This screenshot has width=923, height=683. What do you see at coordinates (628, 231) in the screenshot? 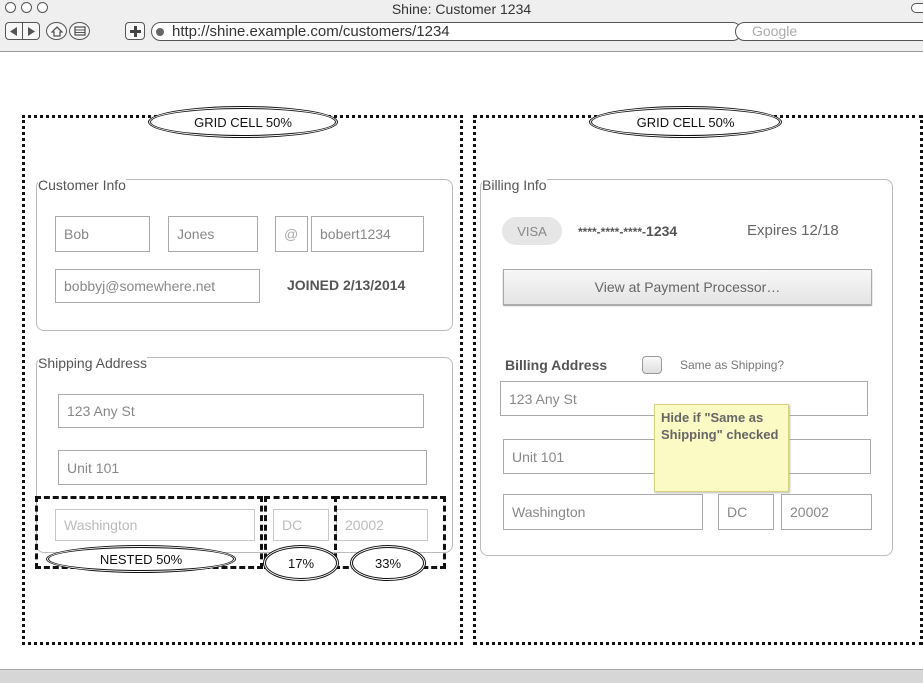
I see `card-number-mask: ****-****-****-1234` at bounding box center [628, 231].